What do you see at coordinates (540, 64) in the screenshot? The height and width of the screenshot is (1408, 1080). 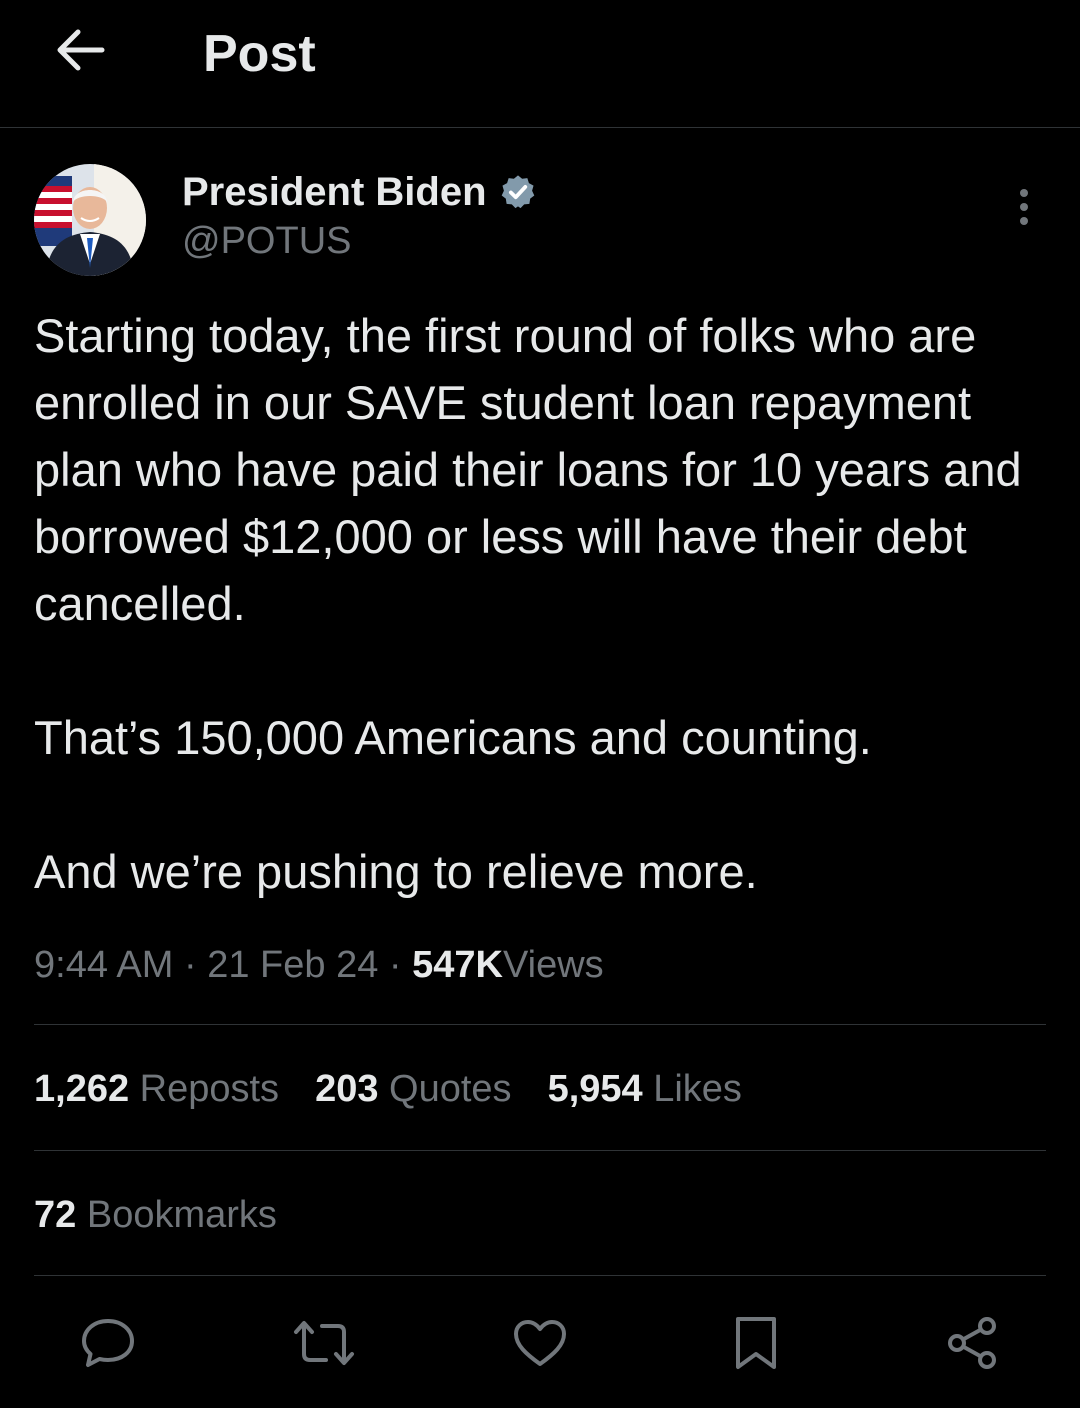 I see `top-bar: Post` at bounding box center [540, 64].